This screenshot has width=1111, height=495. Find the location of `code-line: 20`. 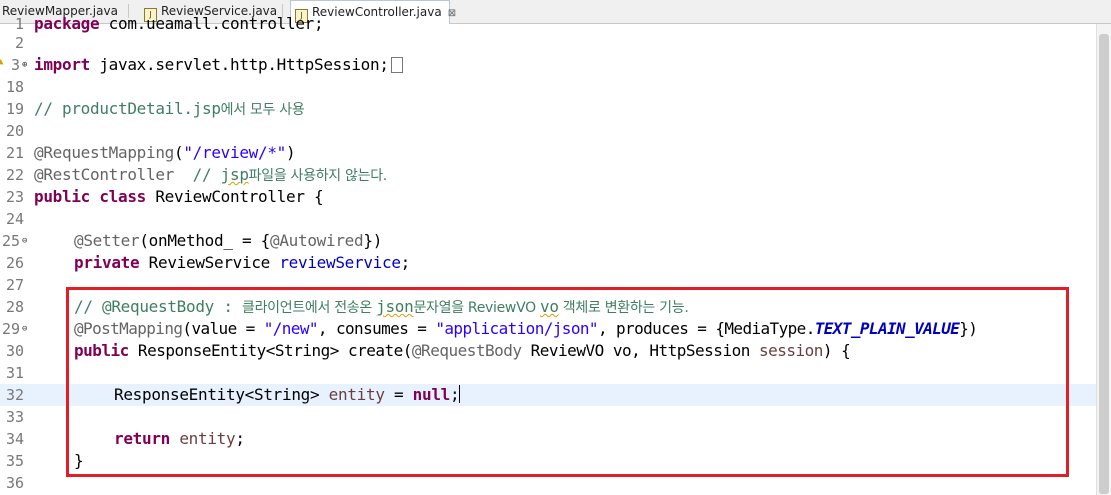

code-line: 20 is located at coordinates (14, 131).